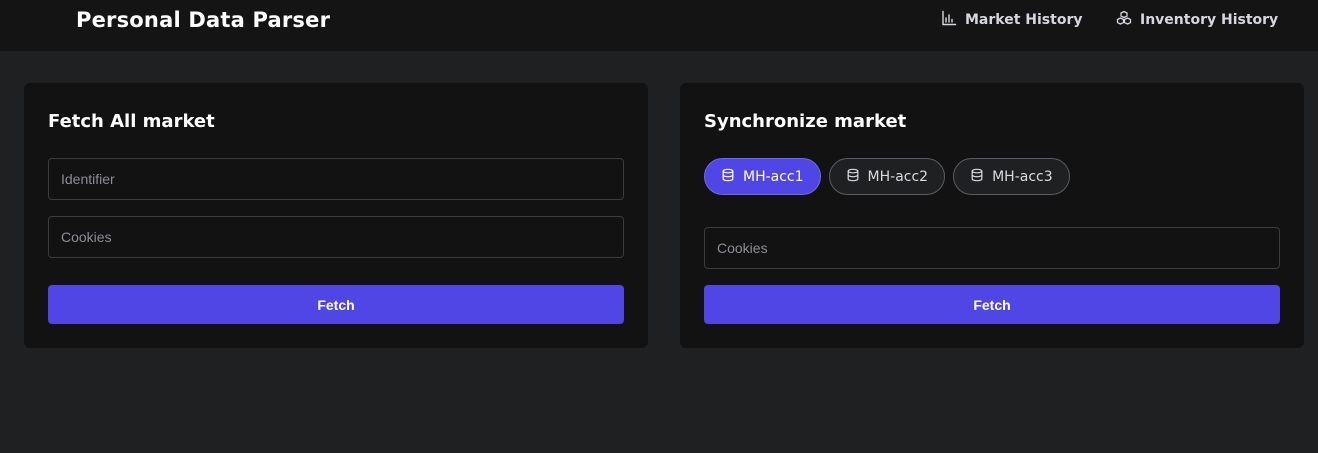  Describe the element at coordinates (992, 248) in the screenshot. I see `sync-cookies-input` at that location.